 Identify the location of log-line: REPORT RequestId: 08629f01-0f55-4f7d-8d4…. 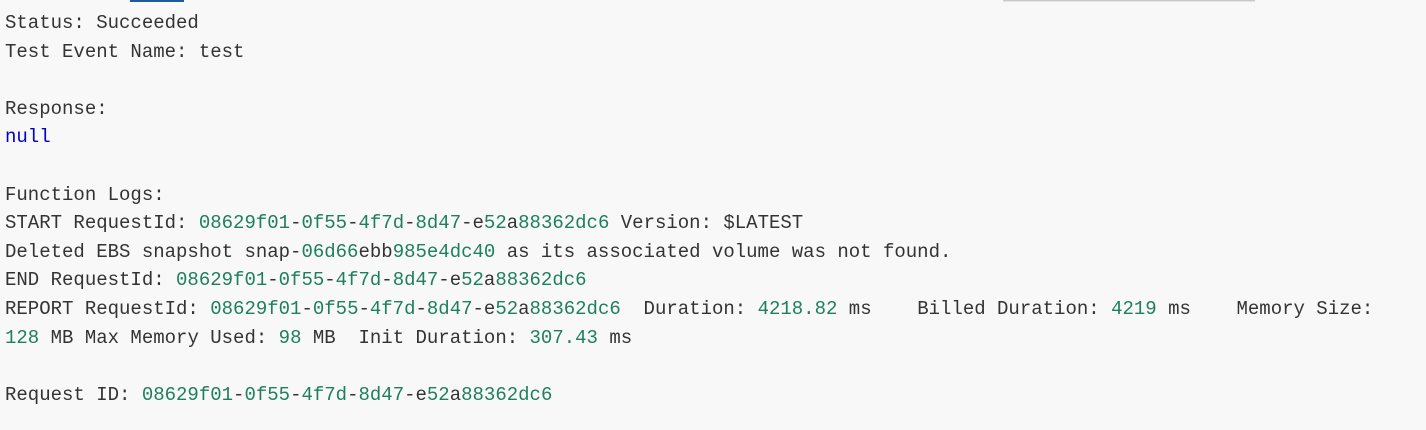
(689, 309).